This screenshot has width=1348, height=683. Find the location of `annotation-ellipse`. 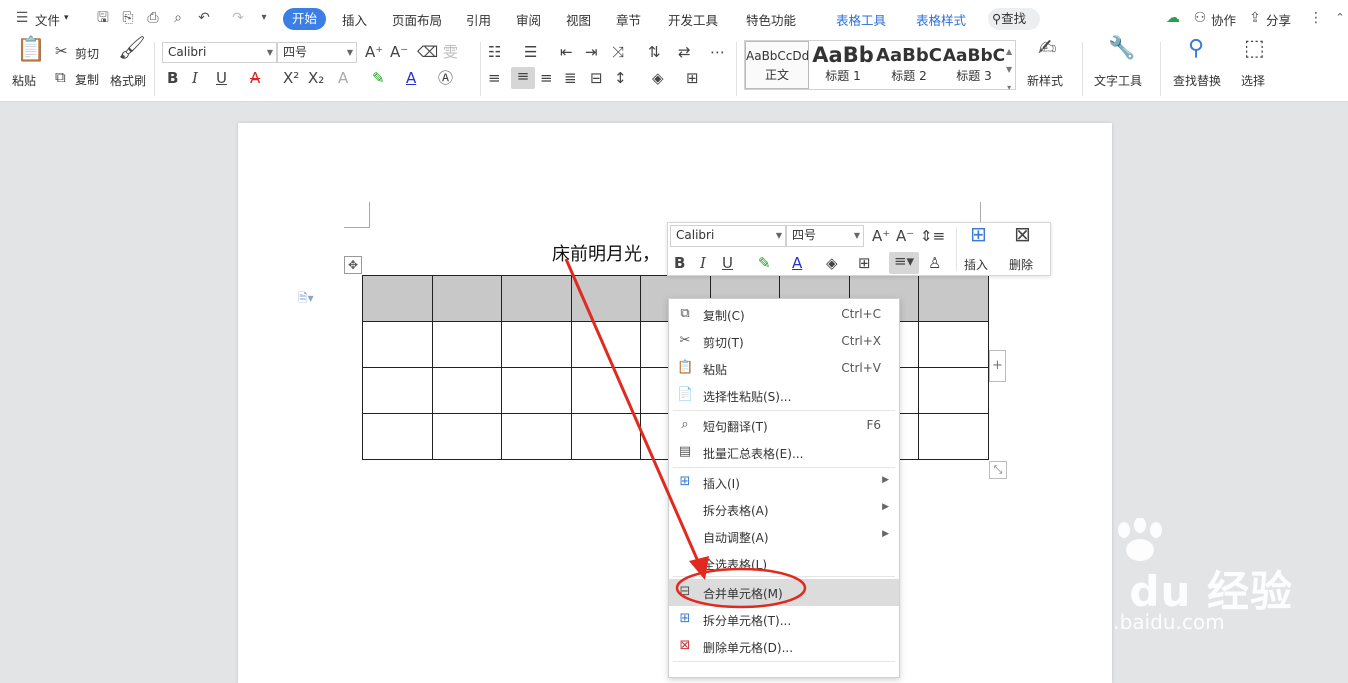

annotation-ellipse is located at coordinates (741, 588).